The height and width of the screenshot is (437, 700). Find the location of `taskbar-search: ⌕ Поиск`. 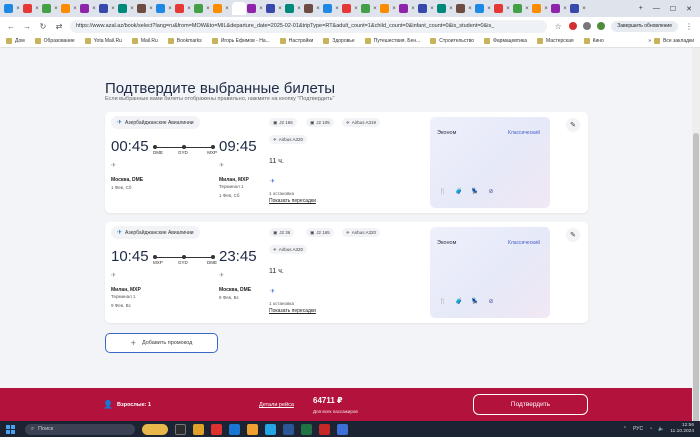

taskbar-search: ⌕ Поиск is located at coordinates (80, 429).